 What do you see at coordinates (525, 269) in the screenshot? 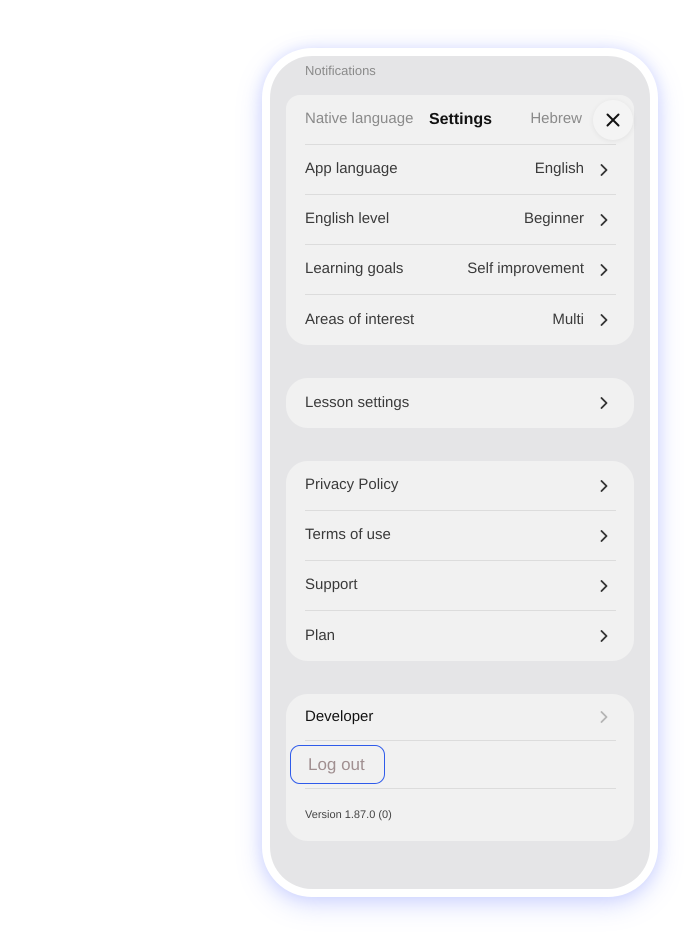
I see `setting-value: Self improvement` at bounding box center [525, 269].